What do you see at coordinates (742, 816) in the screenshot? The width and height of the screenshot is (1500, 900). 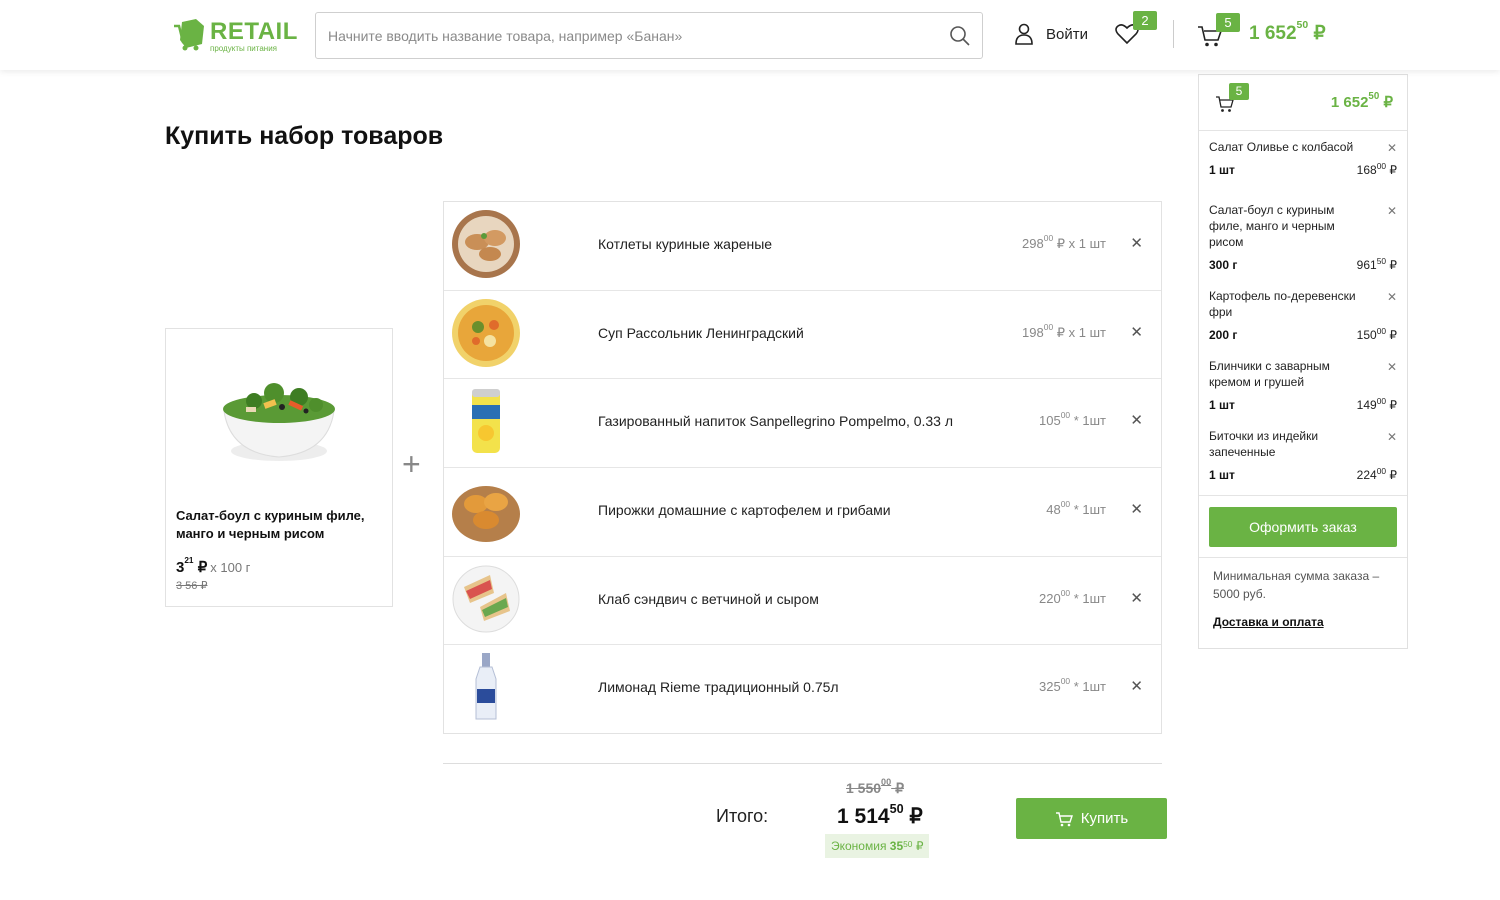 I see `total-label: Итого:` at bounding box center [742, 816].